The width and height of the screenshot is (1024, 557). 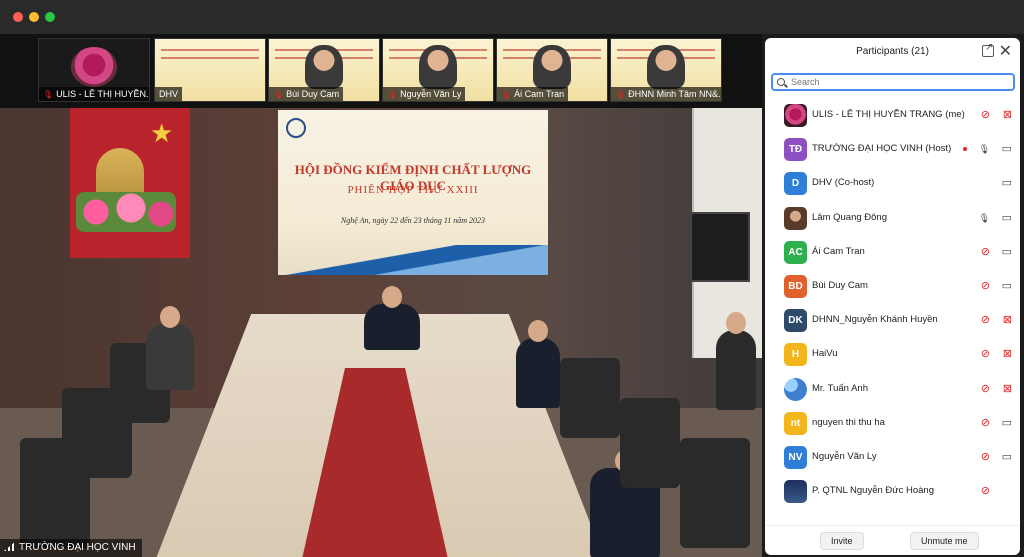 What do you see at coordinates (210, 70) in the screenshot?
I see `video-thumbnail: DHV` at bounding box center [210, 70].